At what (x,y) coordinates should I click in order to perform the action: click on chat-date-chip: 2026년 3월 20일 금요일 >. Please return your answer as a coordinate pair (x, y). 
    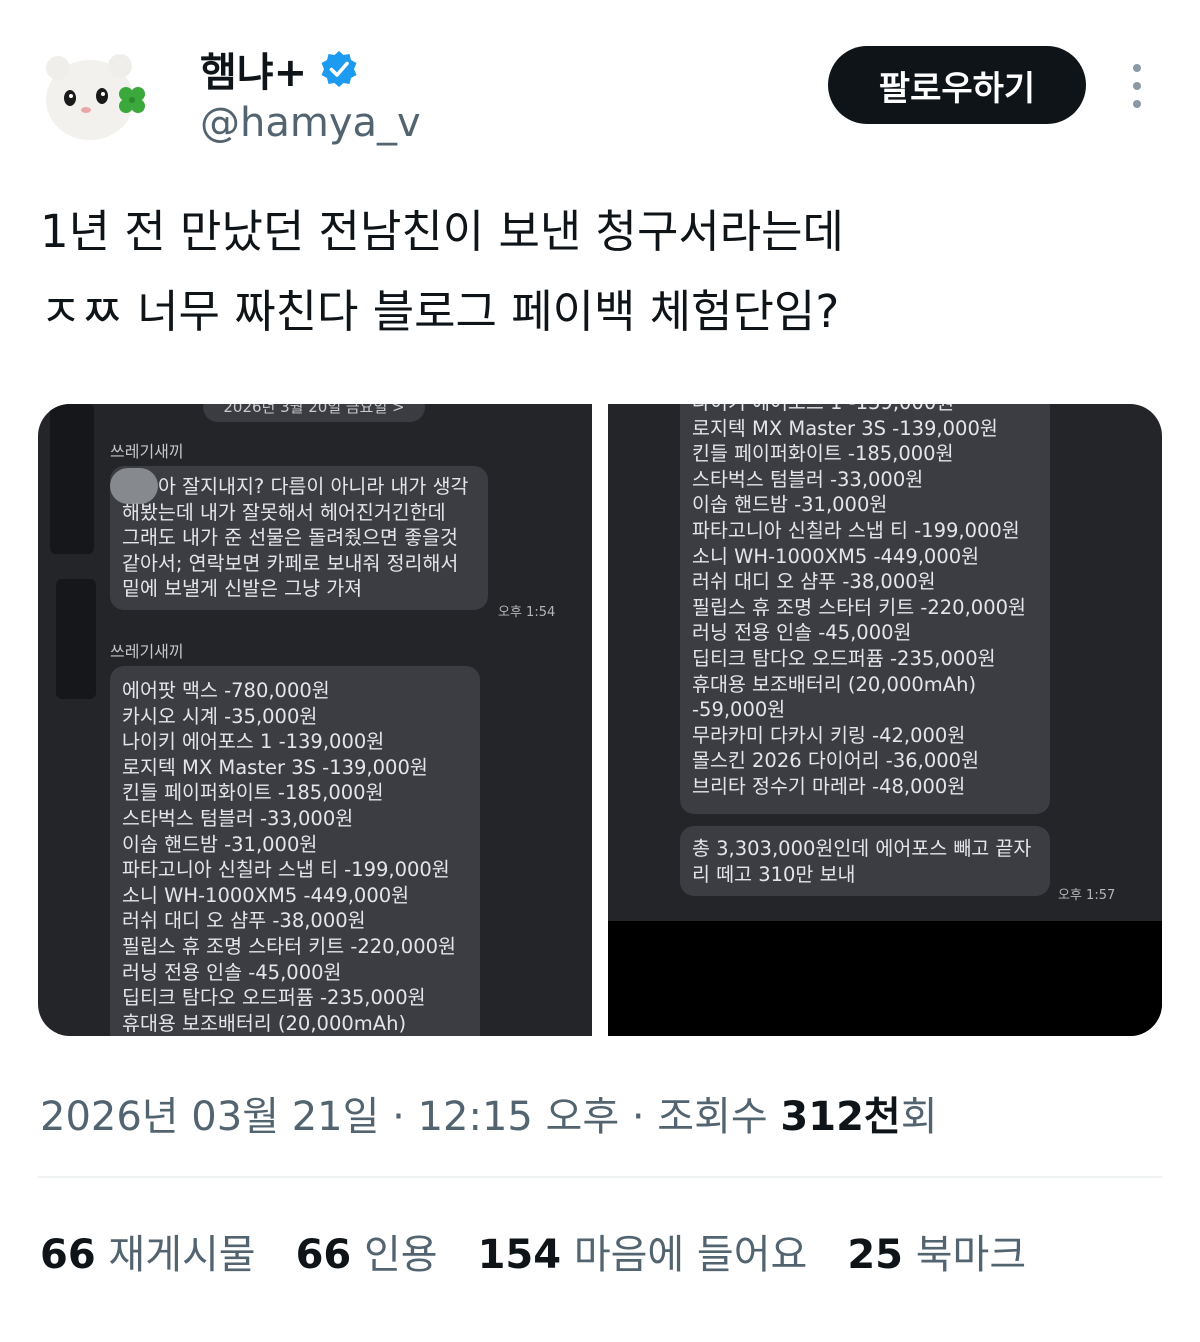
    Looking at the image, I should click on (314, 413).